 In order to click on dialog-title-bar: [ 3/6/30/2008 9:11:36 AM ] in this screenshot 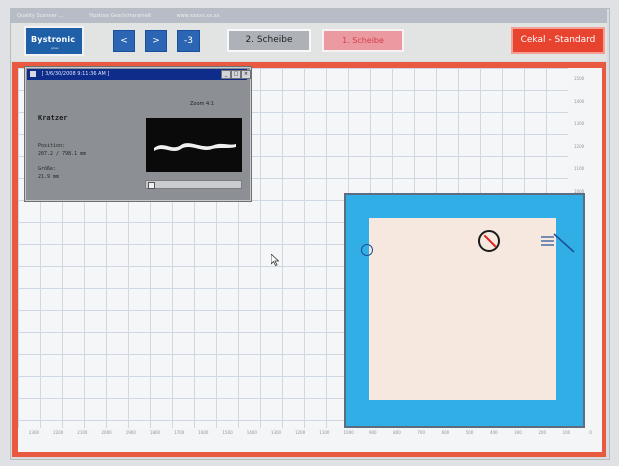, I will do `click(137, 74)`.